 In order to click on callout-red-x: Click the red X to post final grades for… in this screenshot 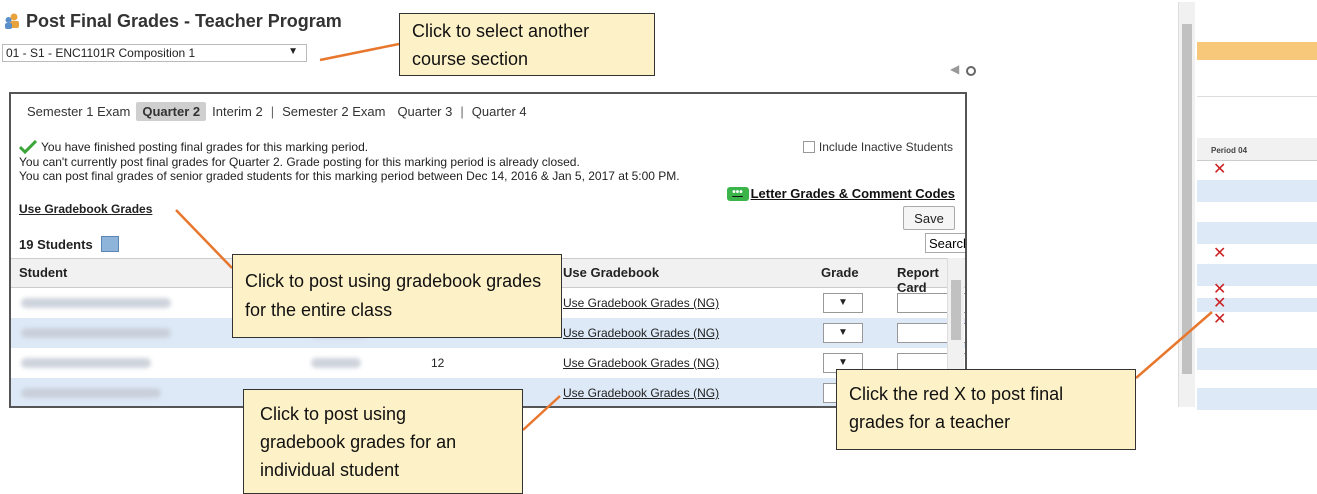, I will do `click(986, 409)`.